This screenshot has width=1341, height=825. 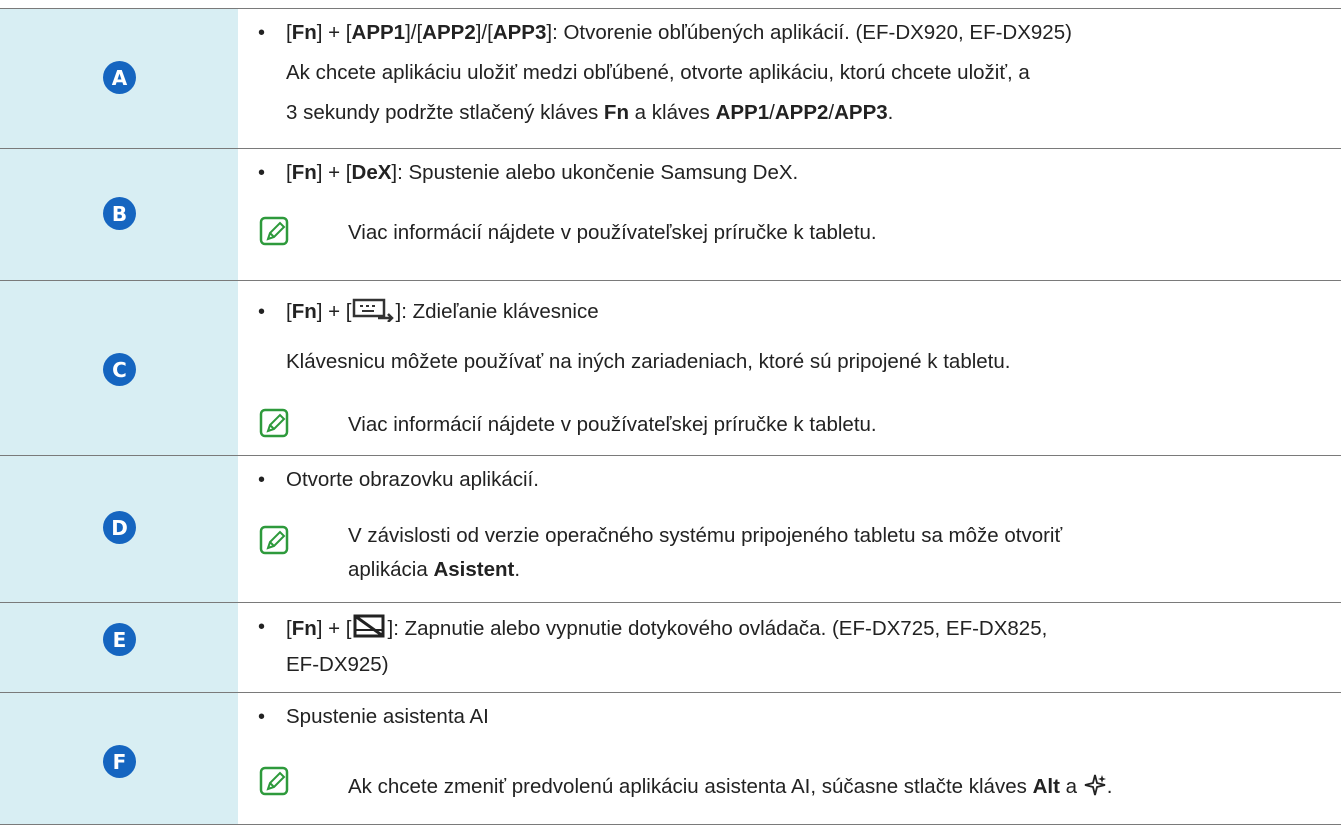 What do you see at coordinates (434, 569) in the screenshot?
I see `note-text: aplikácia Asistent.` at bounding box center [434, 569].